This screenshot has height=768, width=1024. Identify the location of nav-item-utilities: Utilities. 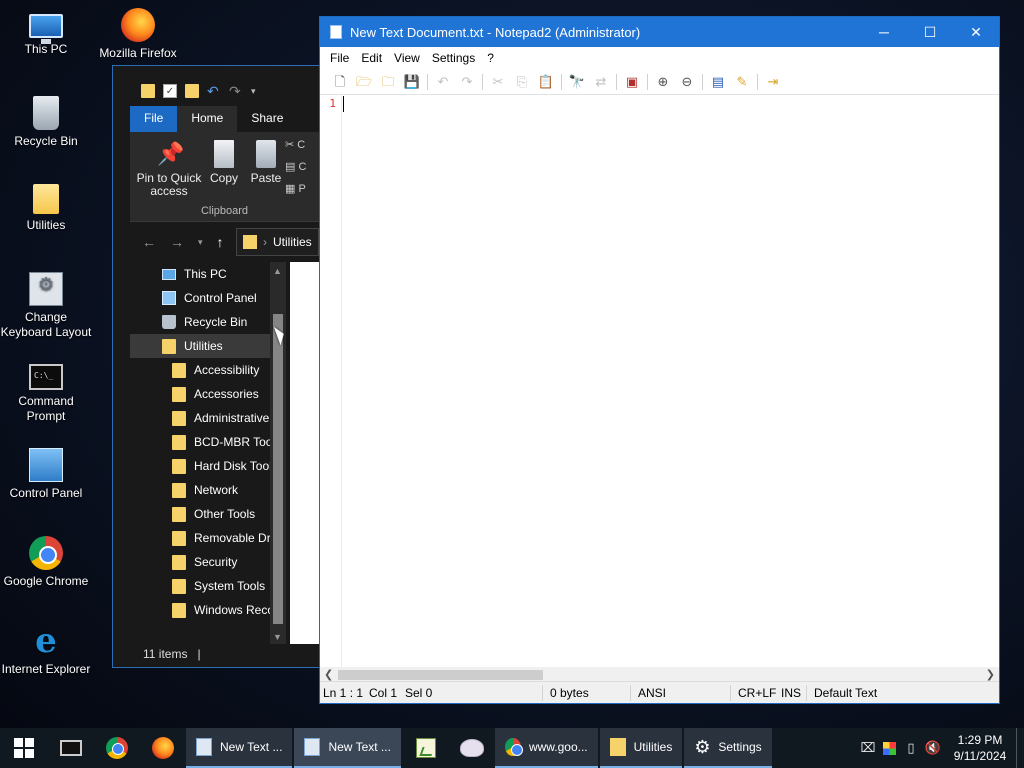
(200, 346).